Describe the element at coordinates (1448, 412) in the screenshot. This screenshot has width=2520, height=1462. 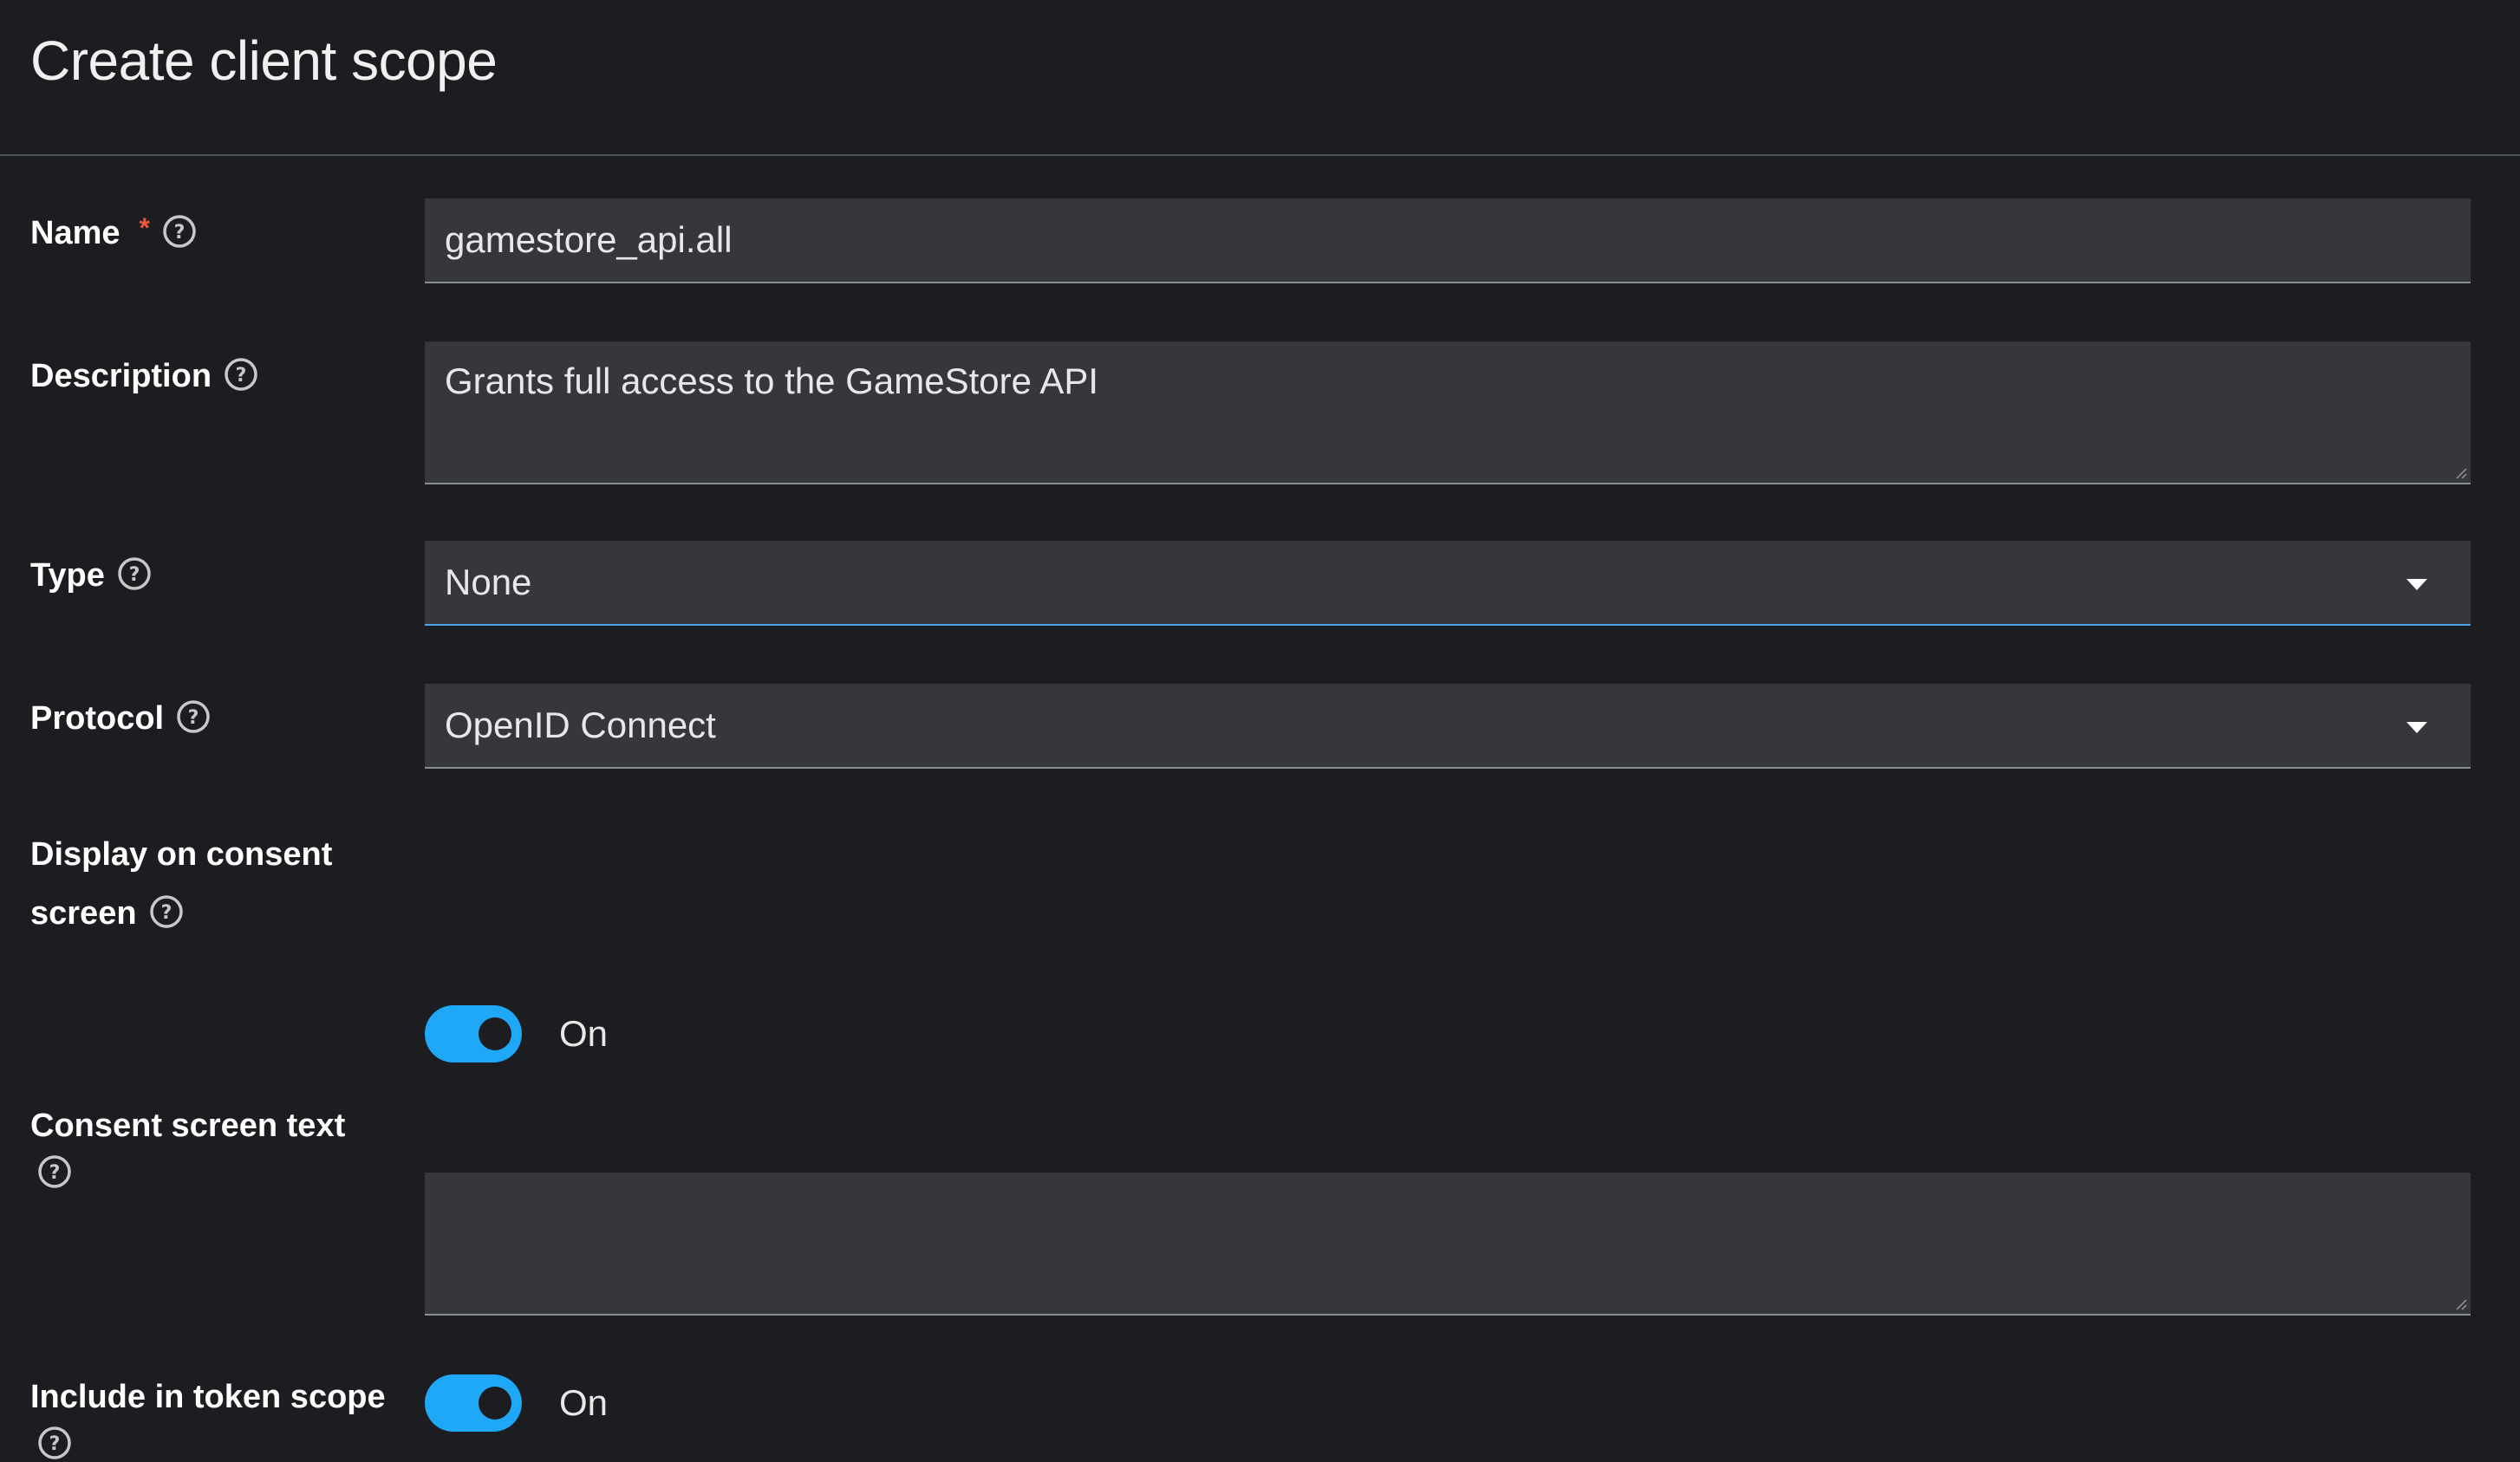
I see `description-textarea: Grants full access to the GameStore API` at that location.